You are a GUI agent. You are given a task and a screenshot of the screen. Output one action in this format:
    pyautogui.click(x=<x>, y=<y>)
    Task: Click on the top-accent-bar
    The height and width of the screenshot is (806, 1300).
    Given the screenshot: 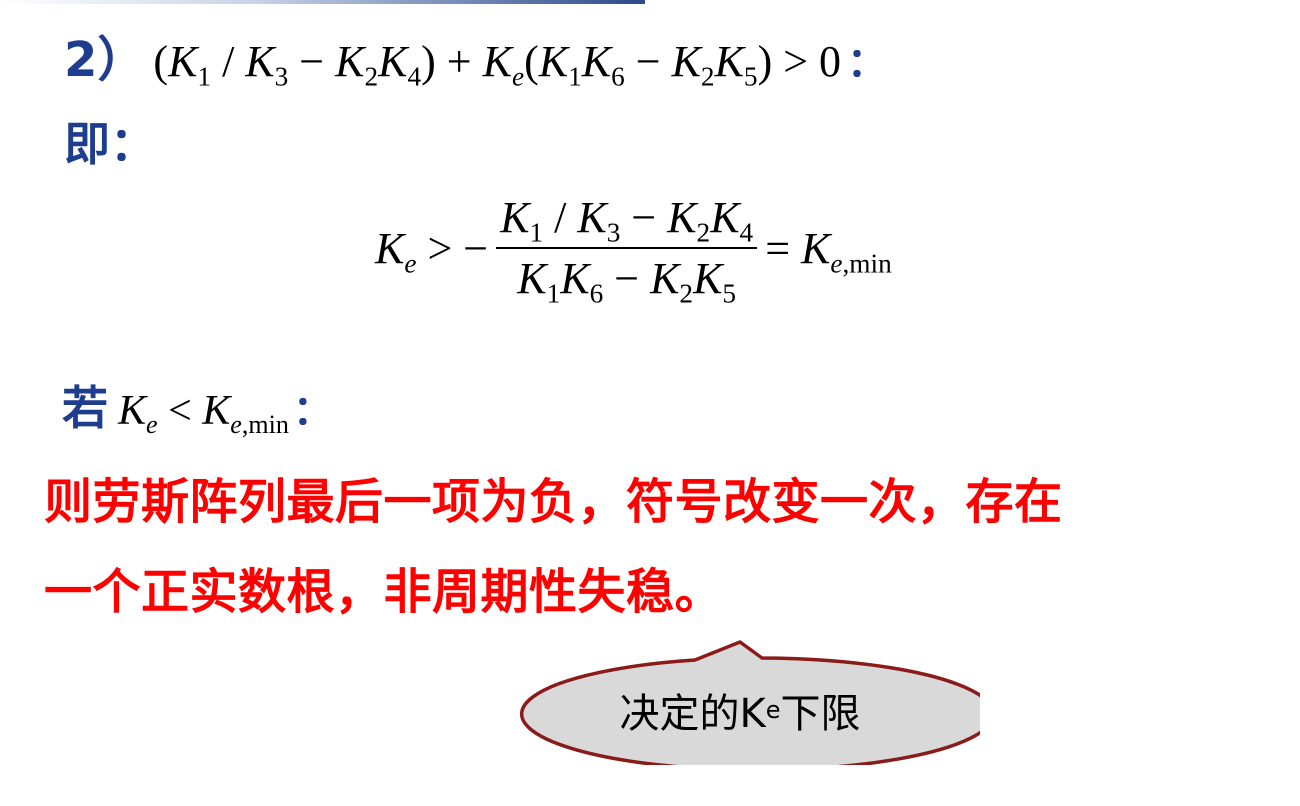 What is the action you would take?
    pyautogui.click(x=322, y=2)
    